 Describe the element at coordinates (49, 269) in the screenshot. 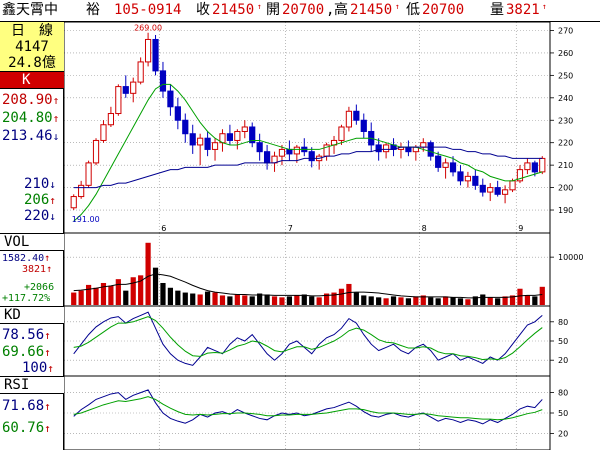

I see `vol-current-up-icon: ↑` at that location.